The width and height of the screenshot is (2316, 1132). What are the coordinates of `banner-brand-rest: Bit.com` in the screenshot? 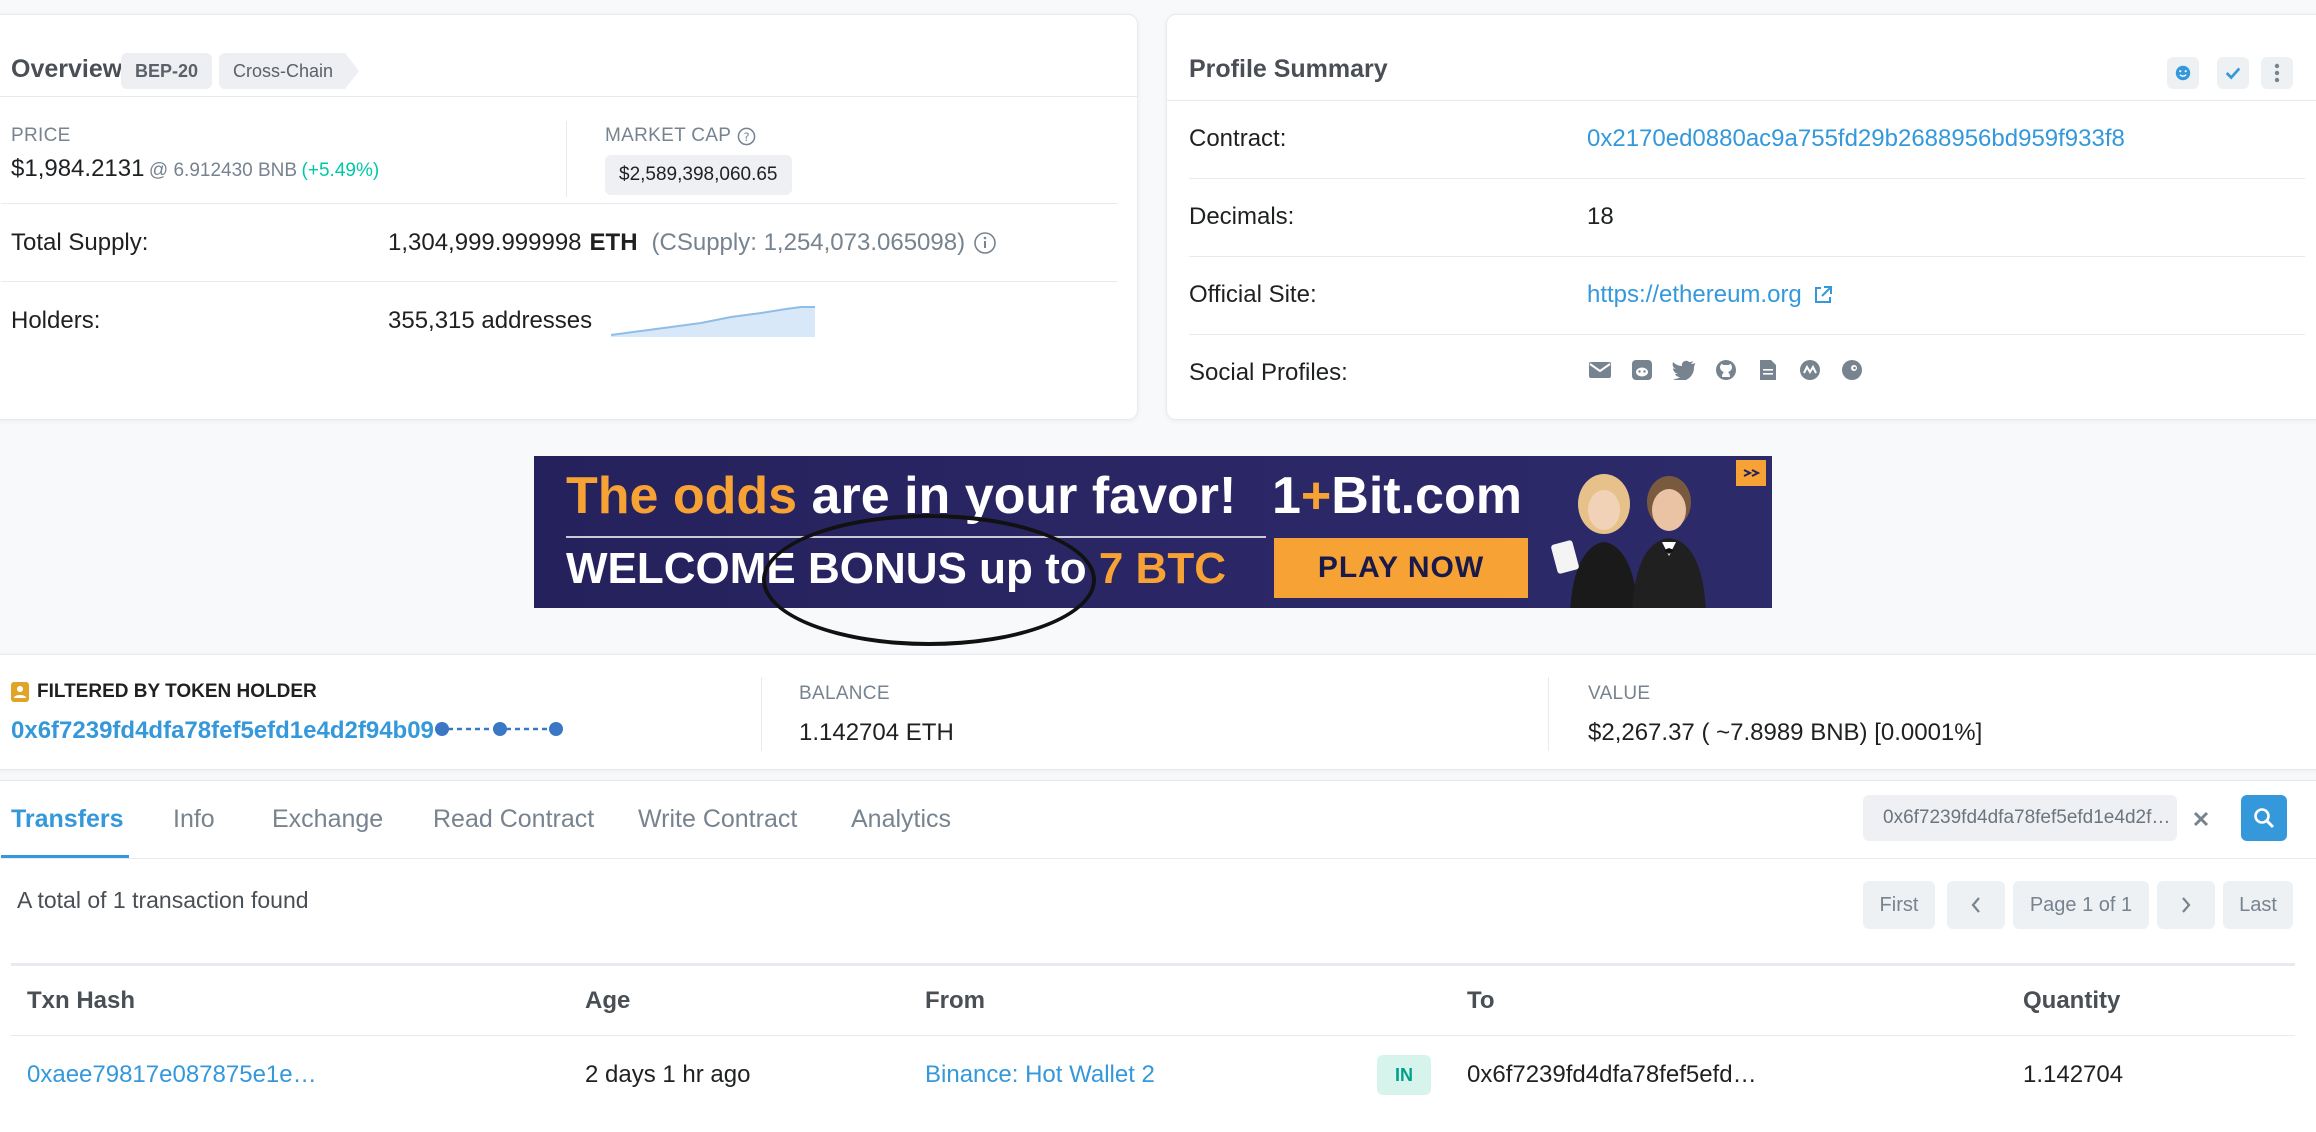 It's located at (1426, 496).